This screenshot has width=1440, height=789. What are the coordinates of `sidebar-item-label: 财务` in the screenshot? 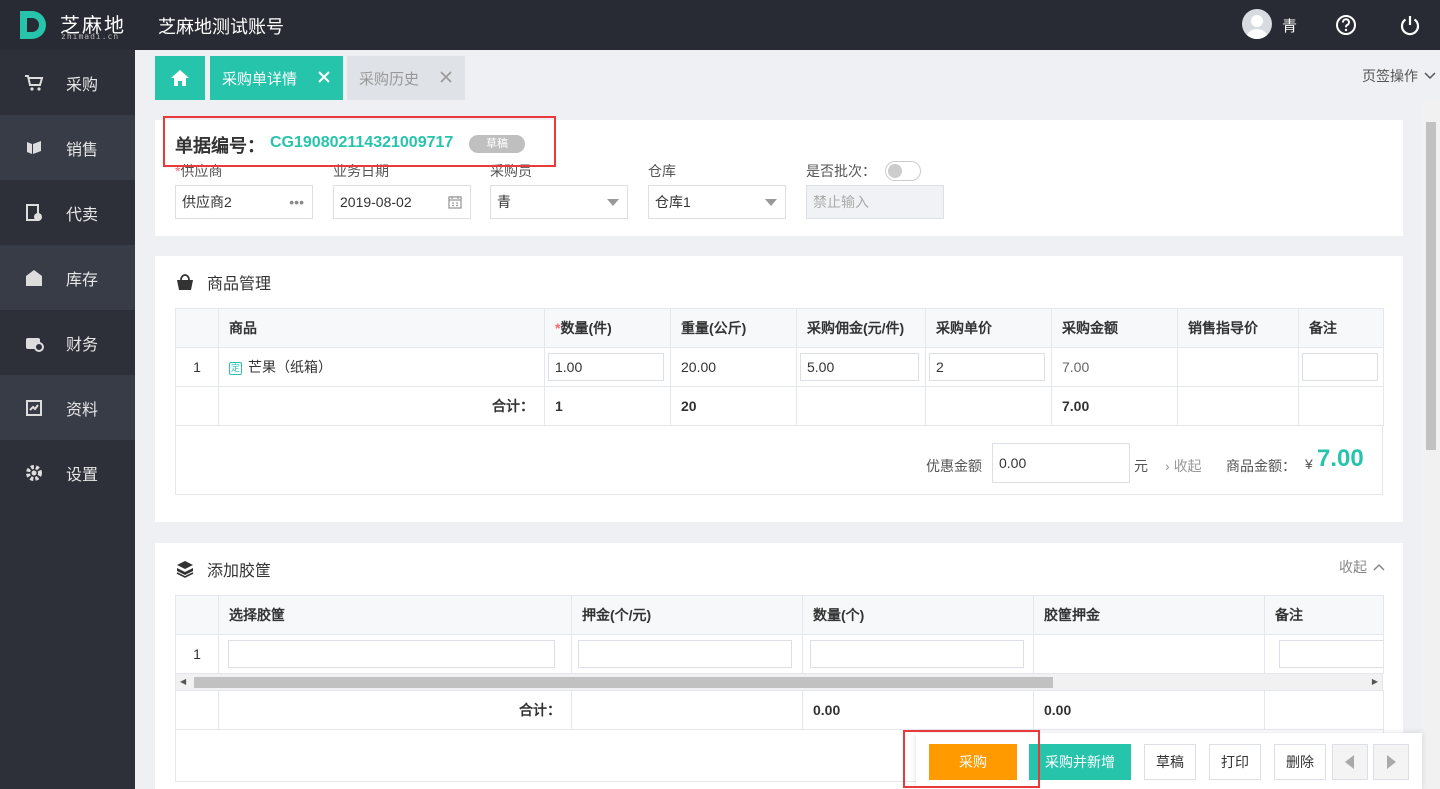 It's located at (82, 345).